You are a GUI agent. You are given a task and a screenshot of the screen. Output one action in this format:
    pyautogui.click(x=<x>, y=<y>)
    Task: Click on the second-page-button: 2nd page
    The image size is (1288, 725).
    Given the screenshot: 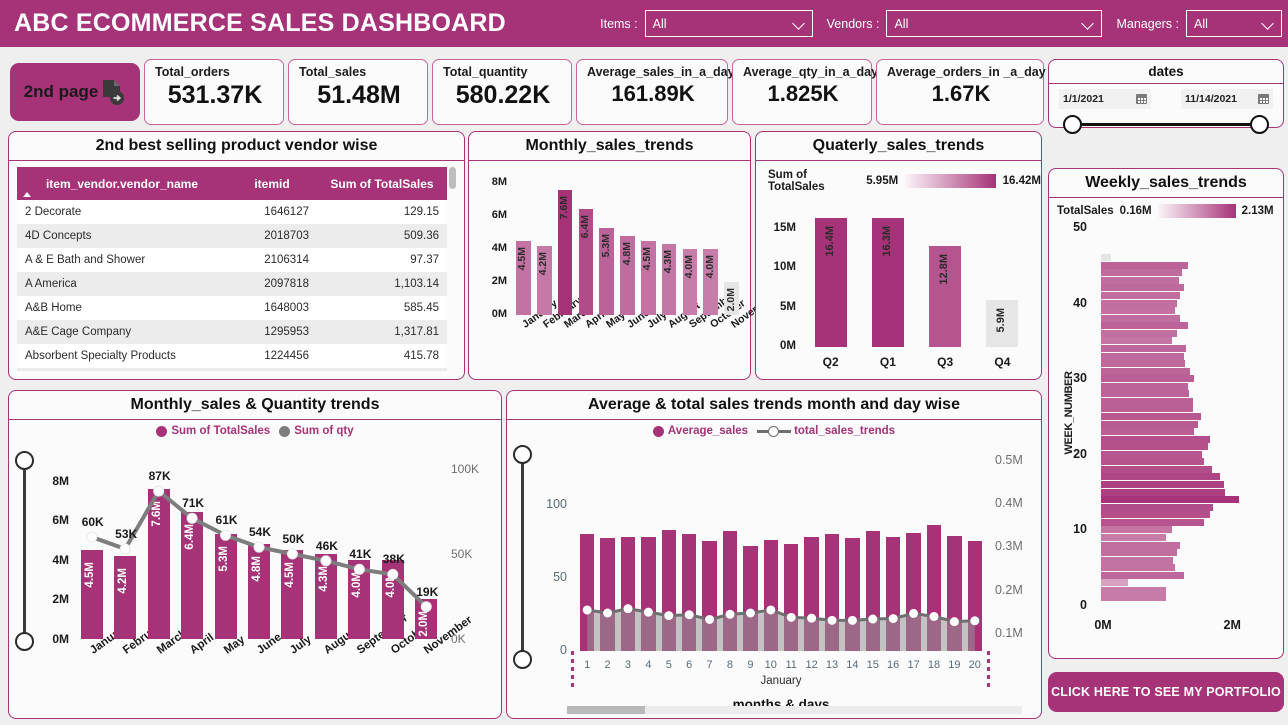 What is the action you would take?
    pyautogui.click(x=75, y=92)
    